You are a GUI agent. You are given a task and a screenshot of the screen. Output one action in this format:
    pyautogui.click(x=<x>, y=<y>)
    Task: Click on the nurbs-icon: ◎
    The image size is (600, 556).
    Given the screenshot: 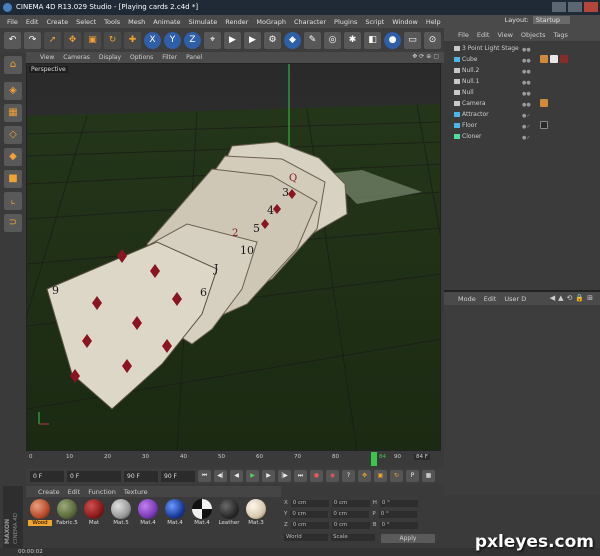 What is the action you would take?
    pyautogui.click(x=332, y=40)
    